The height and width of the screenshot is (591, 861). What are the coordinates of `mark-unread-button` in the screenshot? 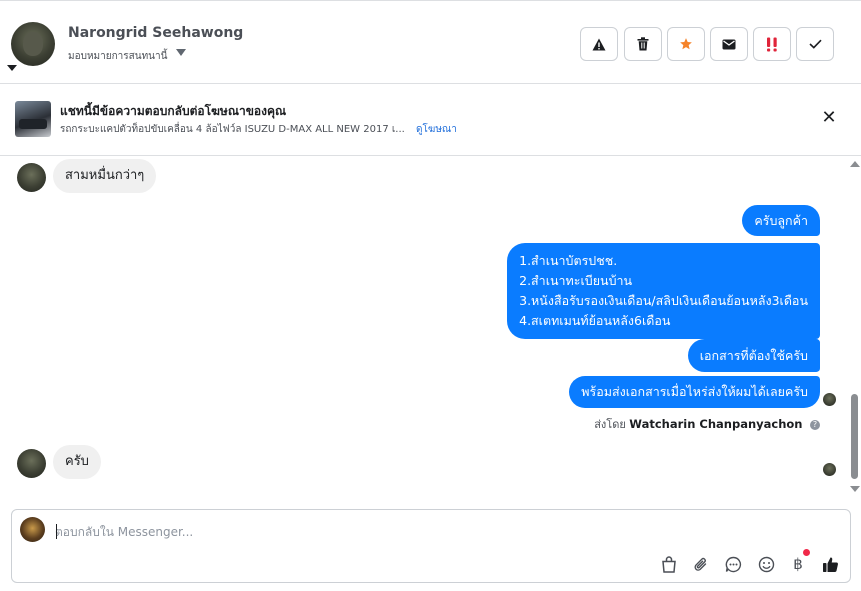 It's located at (729, 44).